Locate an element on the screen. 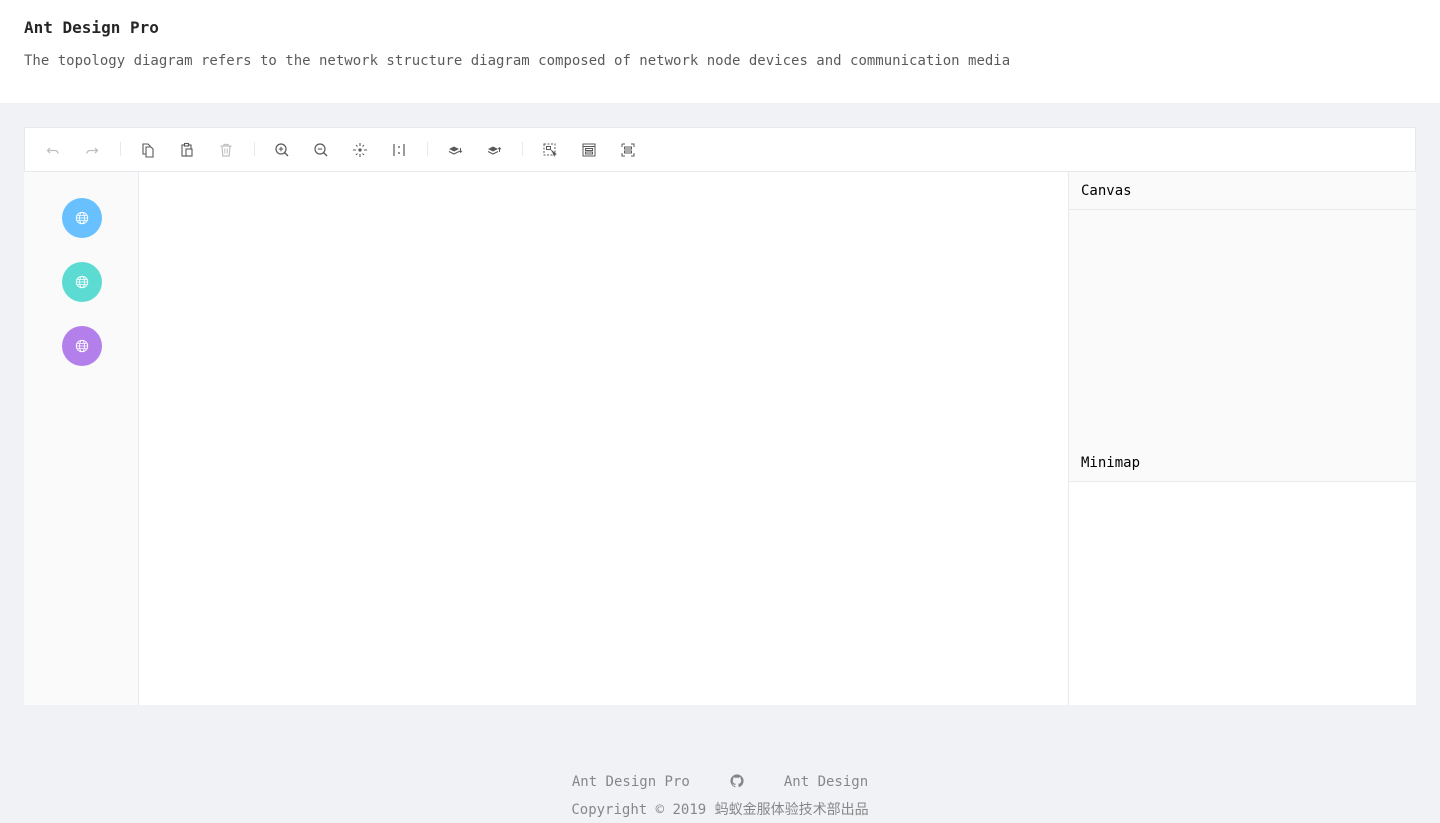 The width and height of the screenshot is (1440, 823). canvas-panel-title: Canvas is located at coordinates (1242, 191).